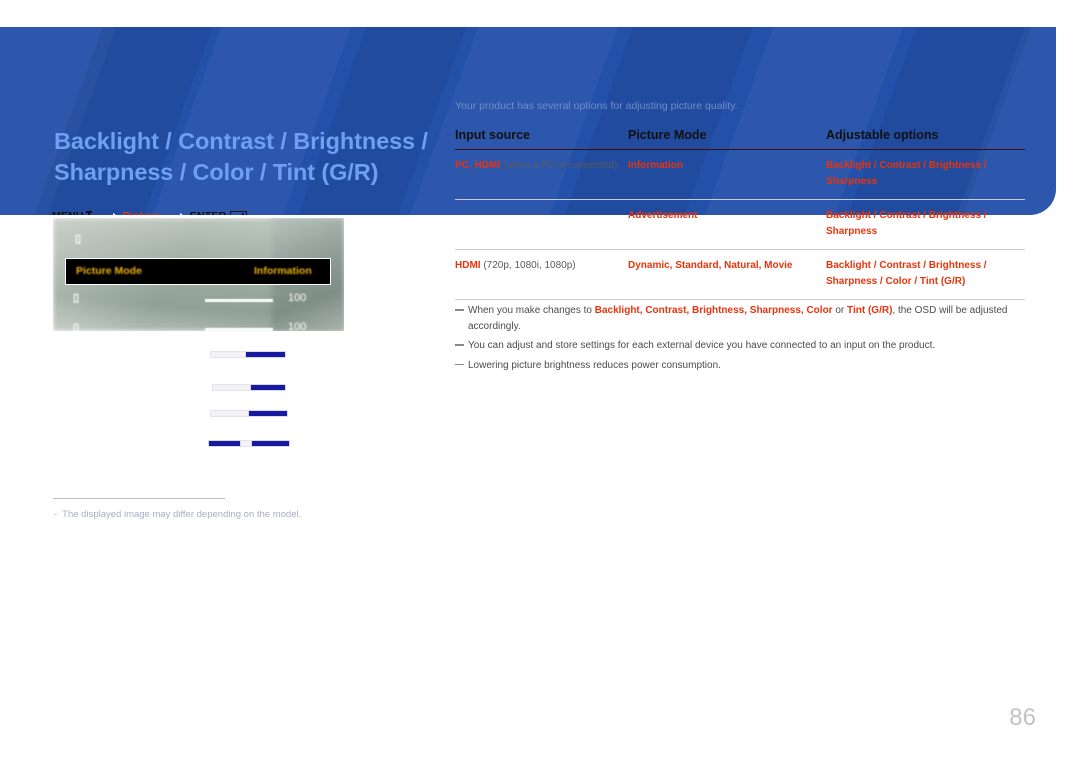 Image resolution: width=1080 pixels, height=763 pixels. Describe the element at coordinates (531, 310) in the screenshot. I see `note-text-pre: When you make changes to` at that location.